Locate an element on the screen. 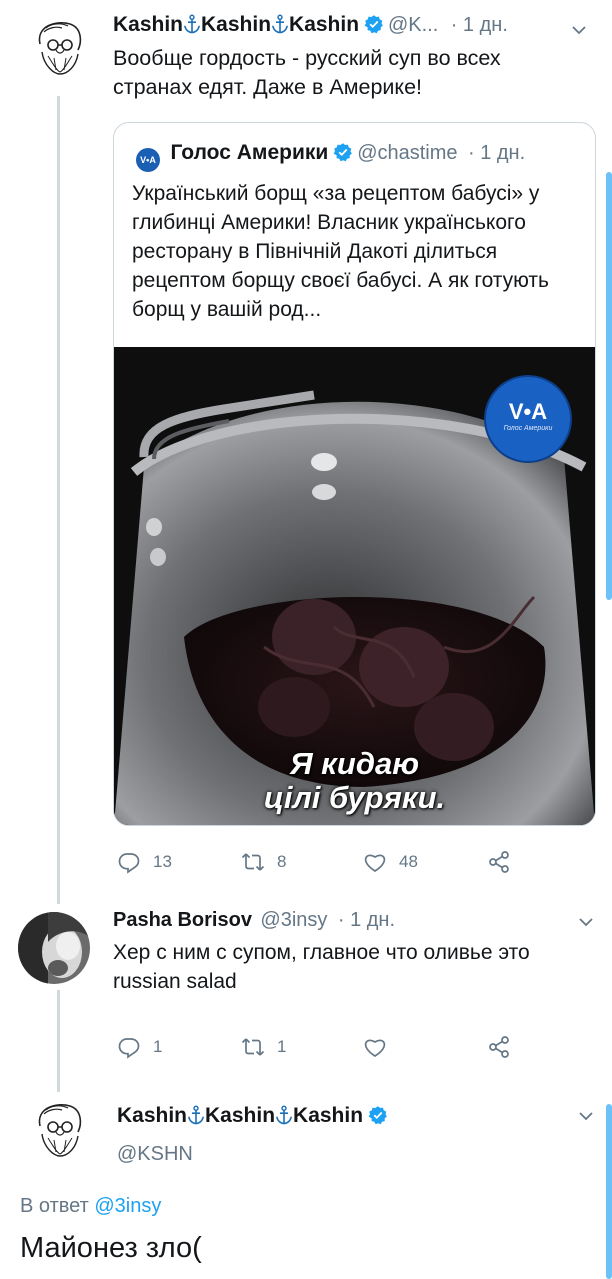 This screenshot has width=612, height=1279. reply-button: 1 is located at coordinates (139, 1047).